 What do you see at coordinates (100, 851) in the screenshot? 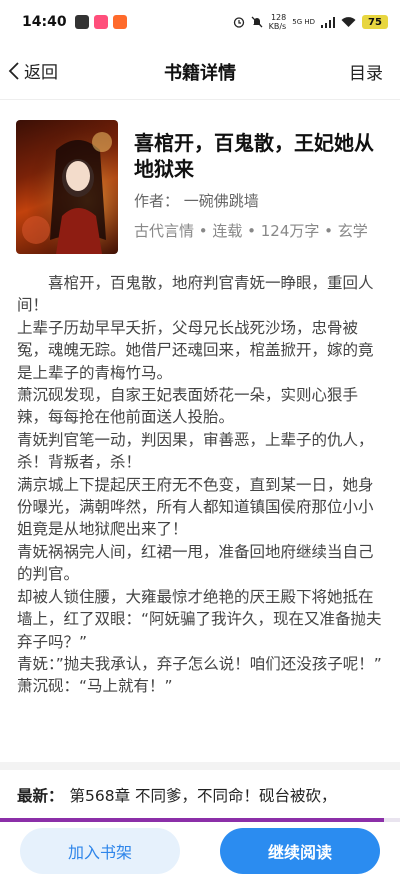
I see `add-to-shelf-button: 加入书架` at bounding box center [100, 851].